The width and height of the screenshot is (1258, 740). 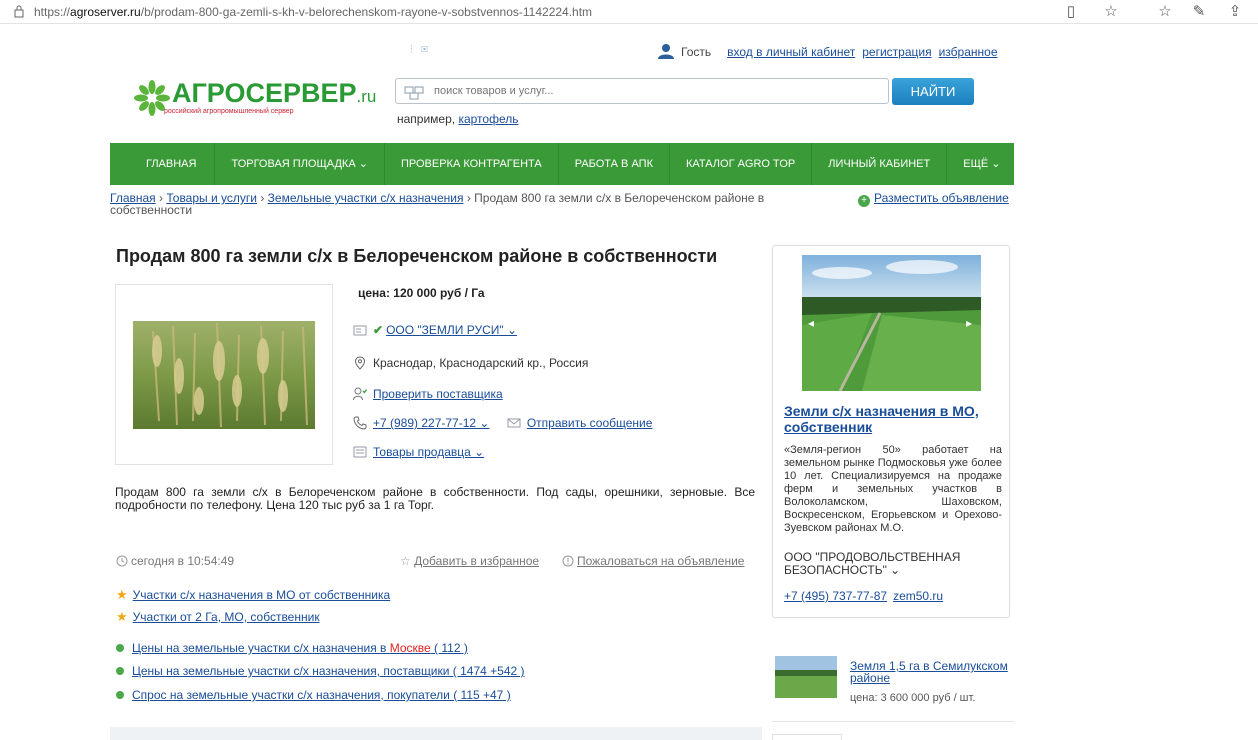 I want to click on phone-icon, so click(x=360, y=423).